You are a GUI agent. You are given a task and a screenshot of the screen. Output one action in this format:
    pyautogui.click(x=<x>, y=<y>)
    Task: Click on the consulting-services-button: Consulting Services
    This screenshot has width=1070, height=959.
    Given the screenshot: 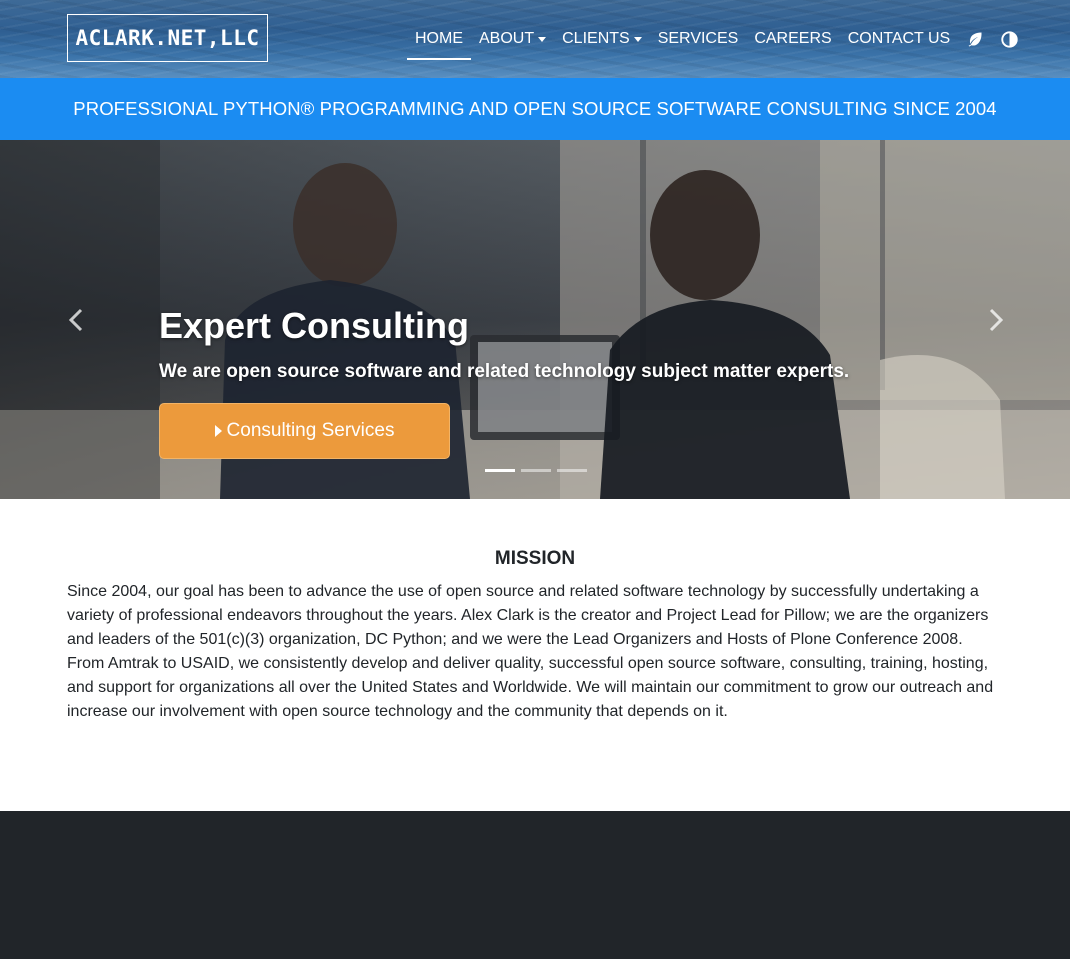 What is the action you would take?
    pyautogui.click(x=304, y=431)
    